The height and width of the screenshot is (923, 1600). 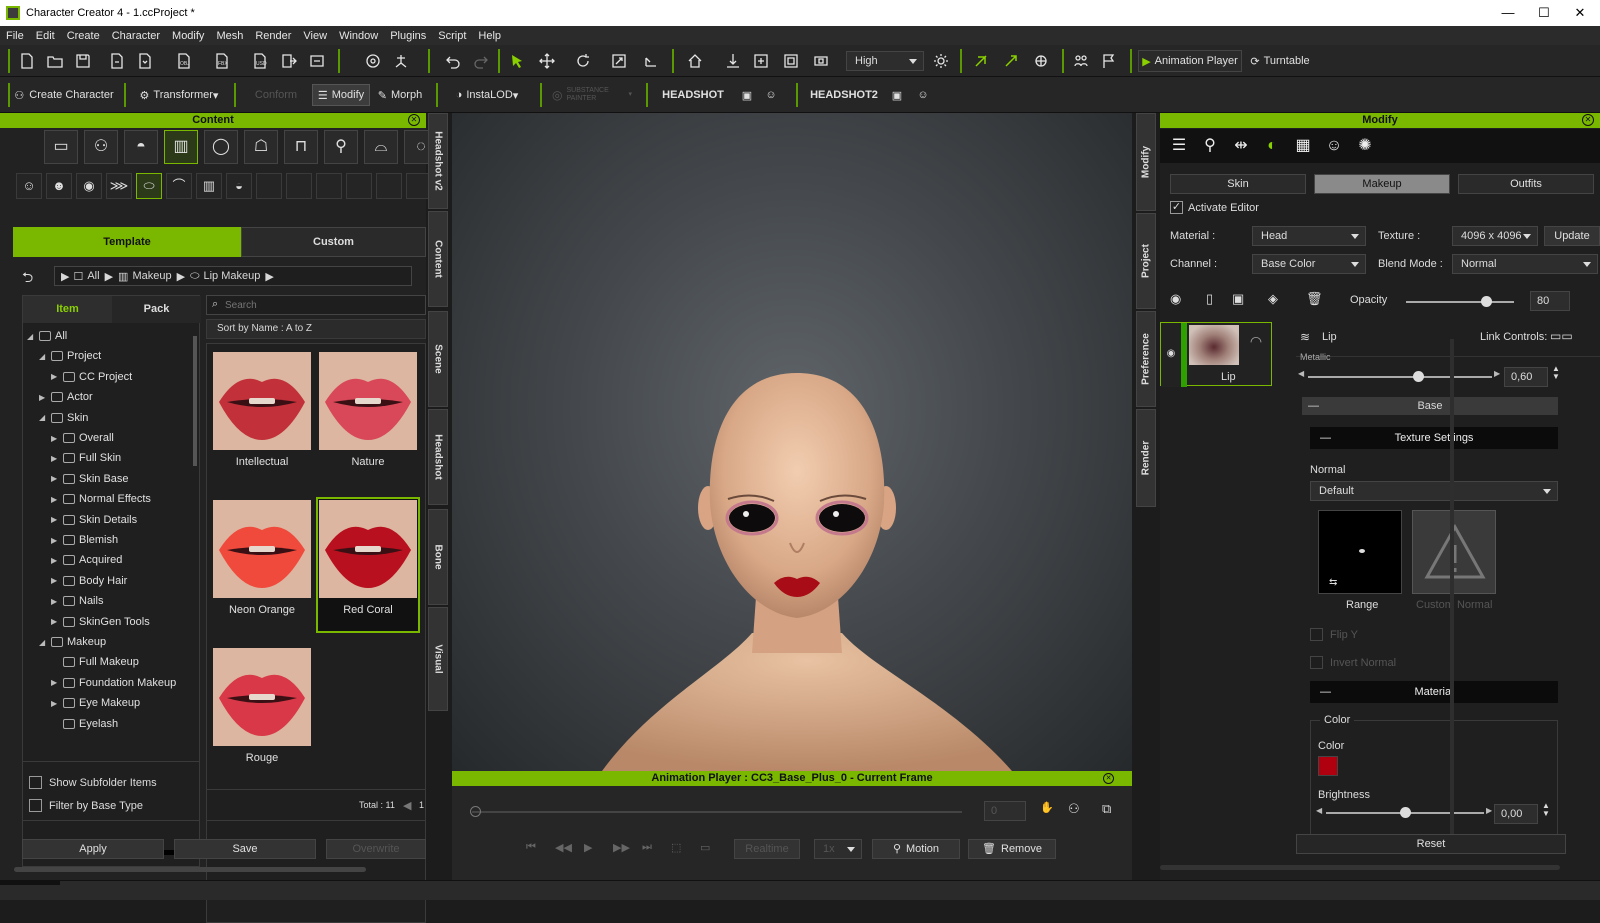 What do you see at coordinates (317, 61) in the screenshot?
I see `render-icon` at bounding box center [317, 61].